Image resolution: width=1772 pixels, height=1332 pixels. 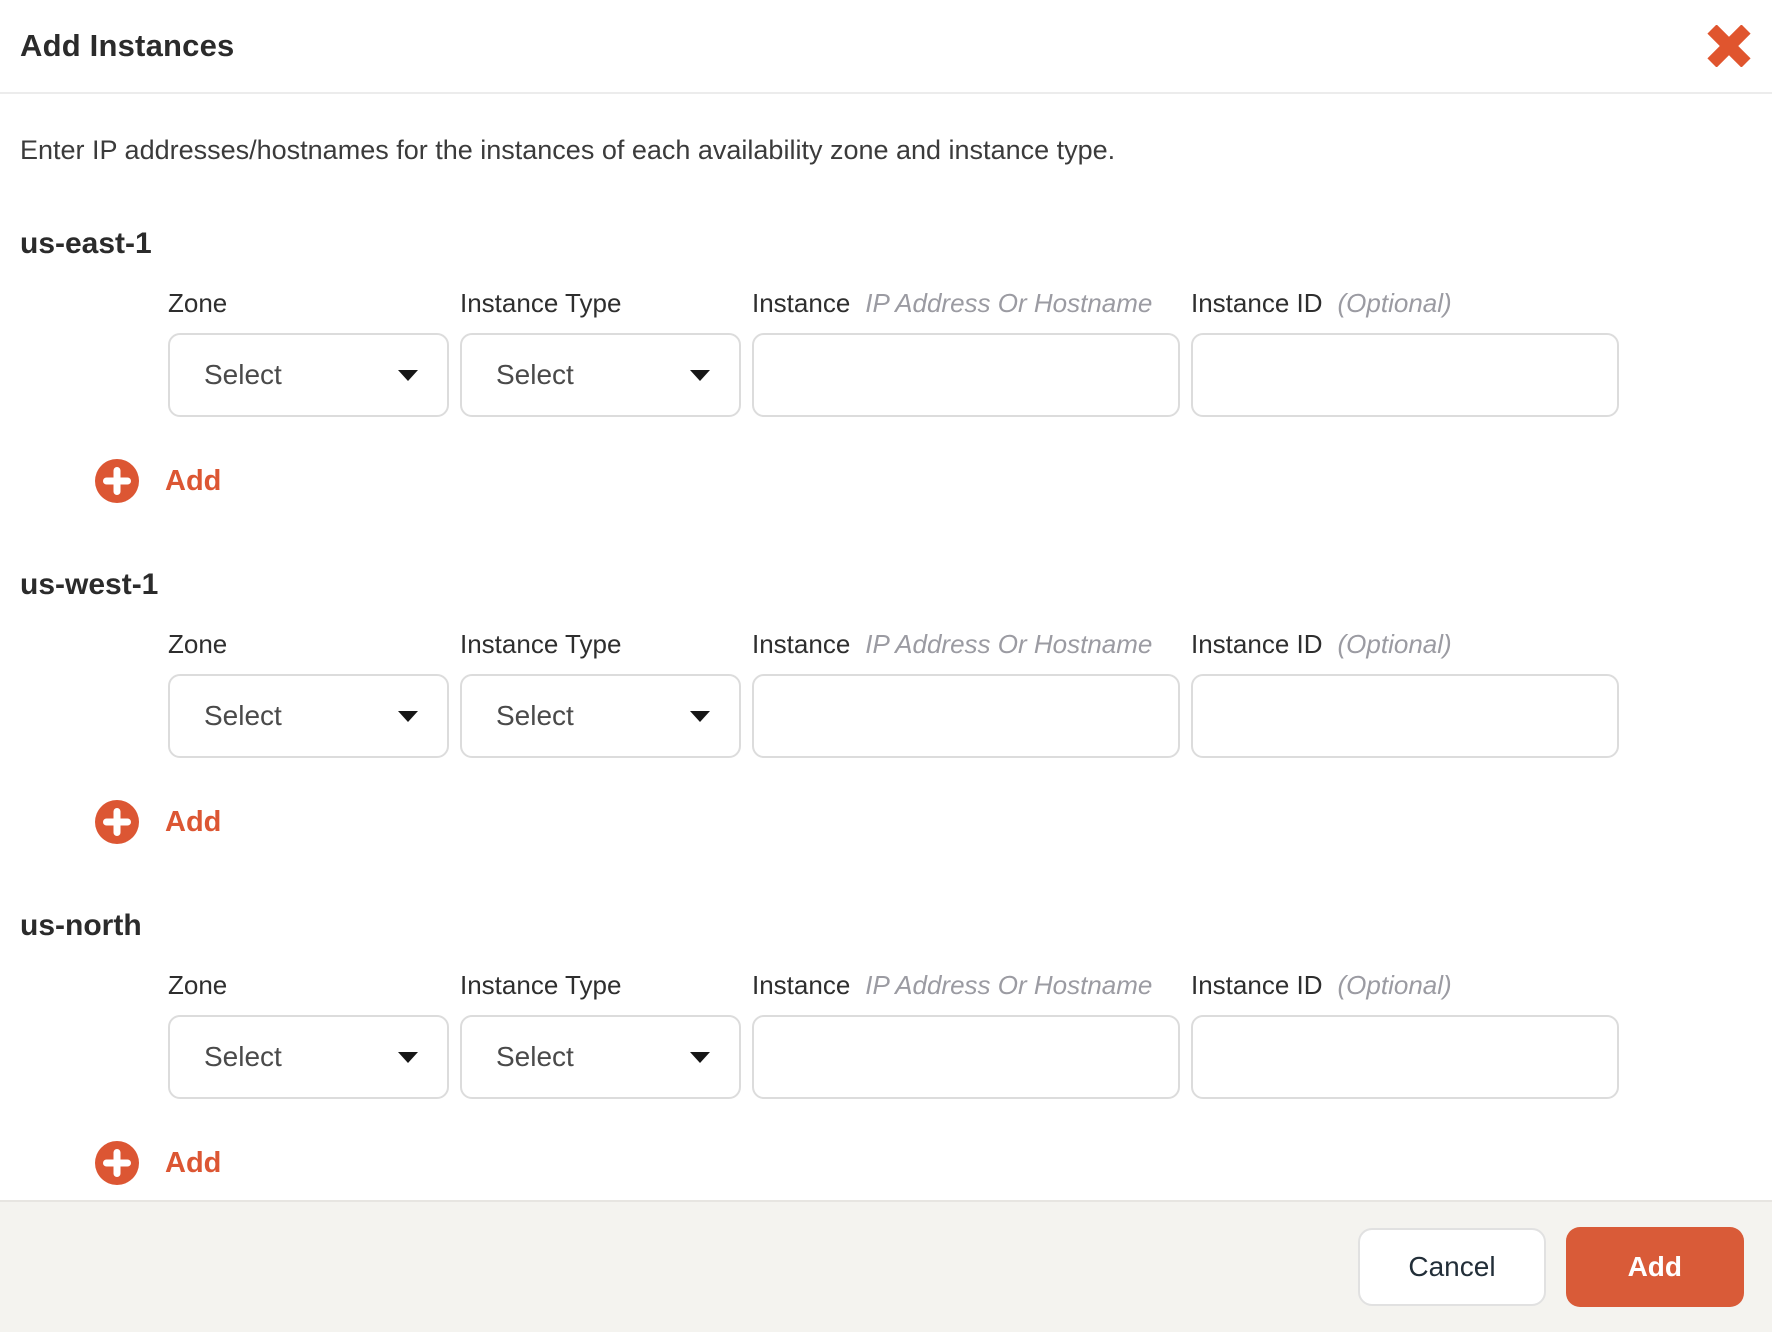 I want to click on add-button: Add, so click(x=1654, y=1267).